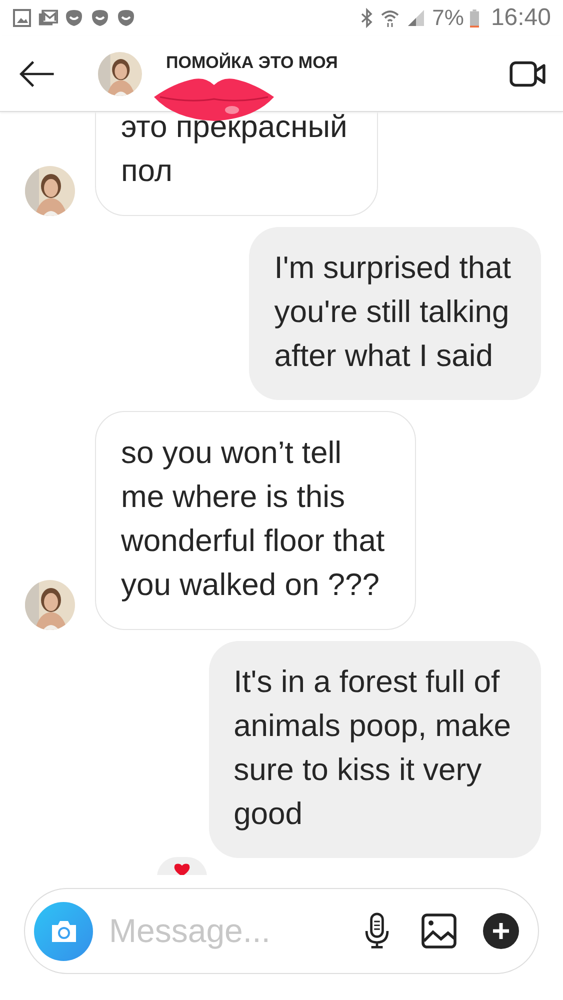  What do you see at coordinates (374, 749) in the screenshot?
I see `message-bubble: It's in a forest full of animals poop, make sure to kiss it very good` at bounding box center [374, 749].